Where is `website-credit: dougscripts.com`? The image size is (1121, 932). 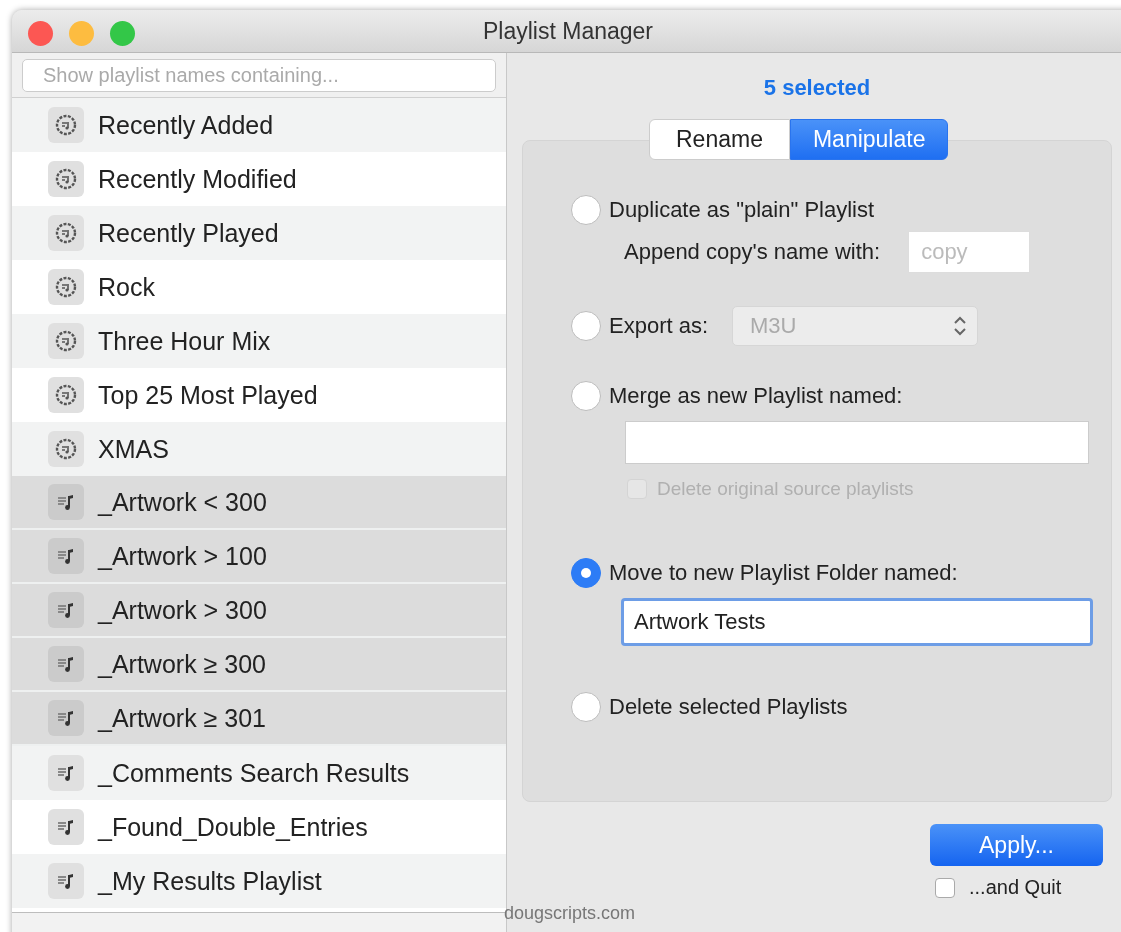
website-credit: dougscripts.com is located at coordinates (570, 913).